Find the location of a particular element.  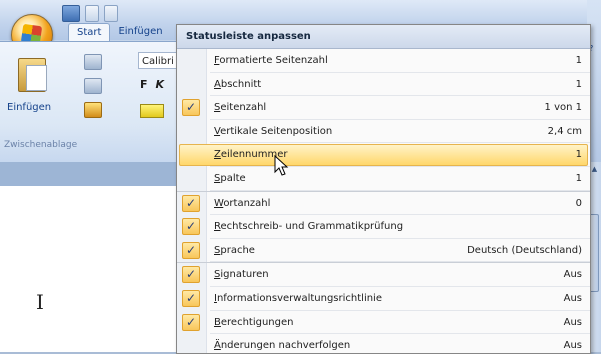

menu-item-label: Informationsverwaltungsrichtlinie is located at coordinates (298, 298).